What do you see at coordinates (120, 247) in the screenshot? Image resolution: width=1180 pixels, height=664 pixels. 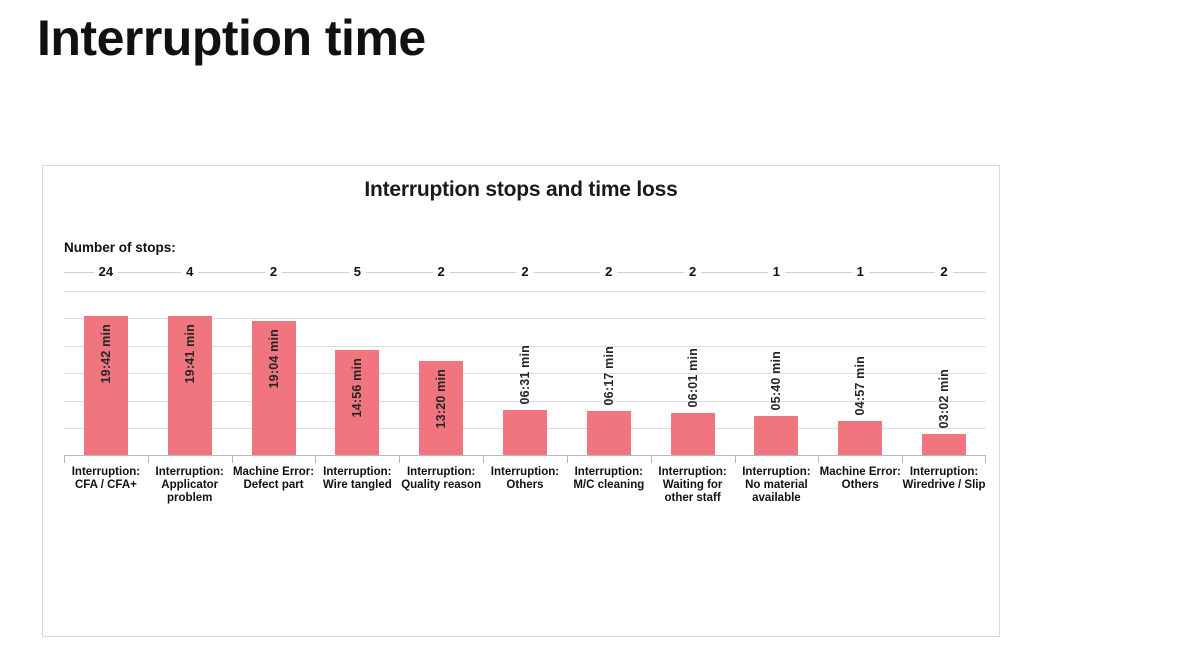 I see `number-of-stops-label: Number of stops:` at bounding box center [120, 247].